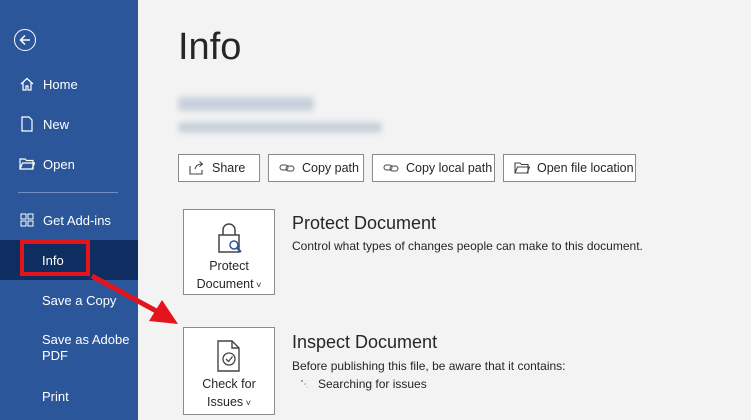  What do you see at coordinates (27, 164) in the screenshot?
I see `open-folder-icon` at bounding box center [27, 164].